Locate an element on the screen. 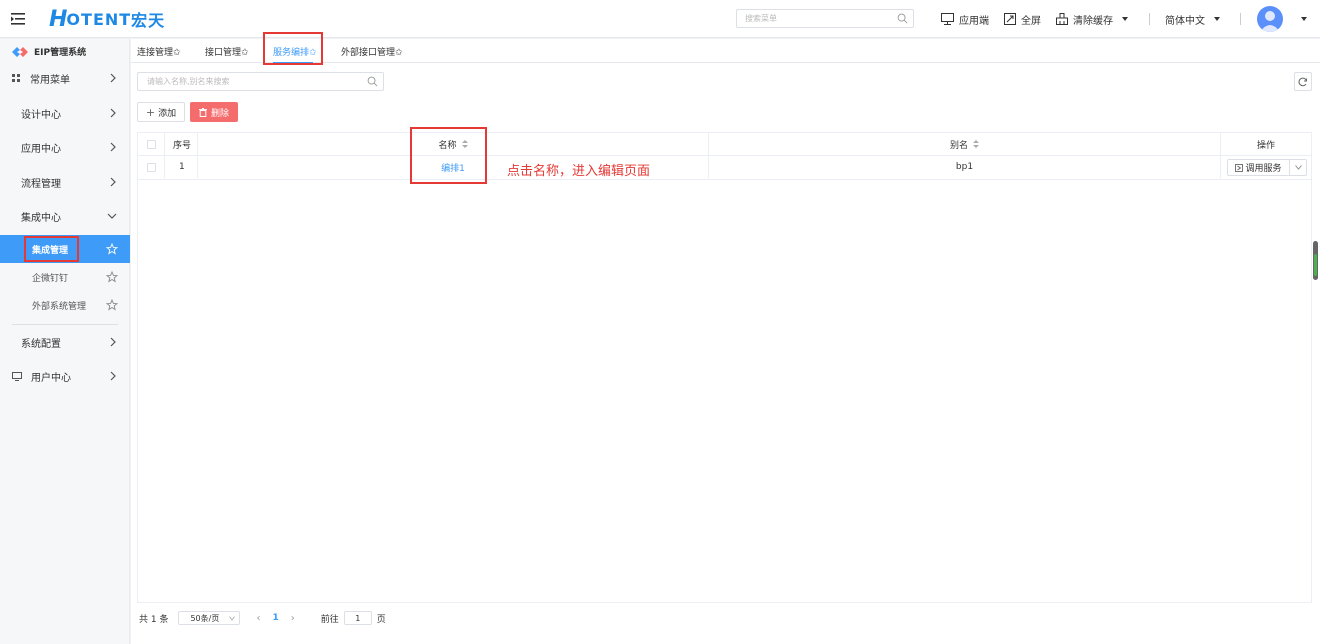  tab-external-interface-mgmt: 外部接口管理✩ is located at coordinates (372, 51).